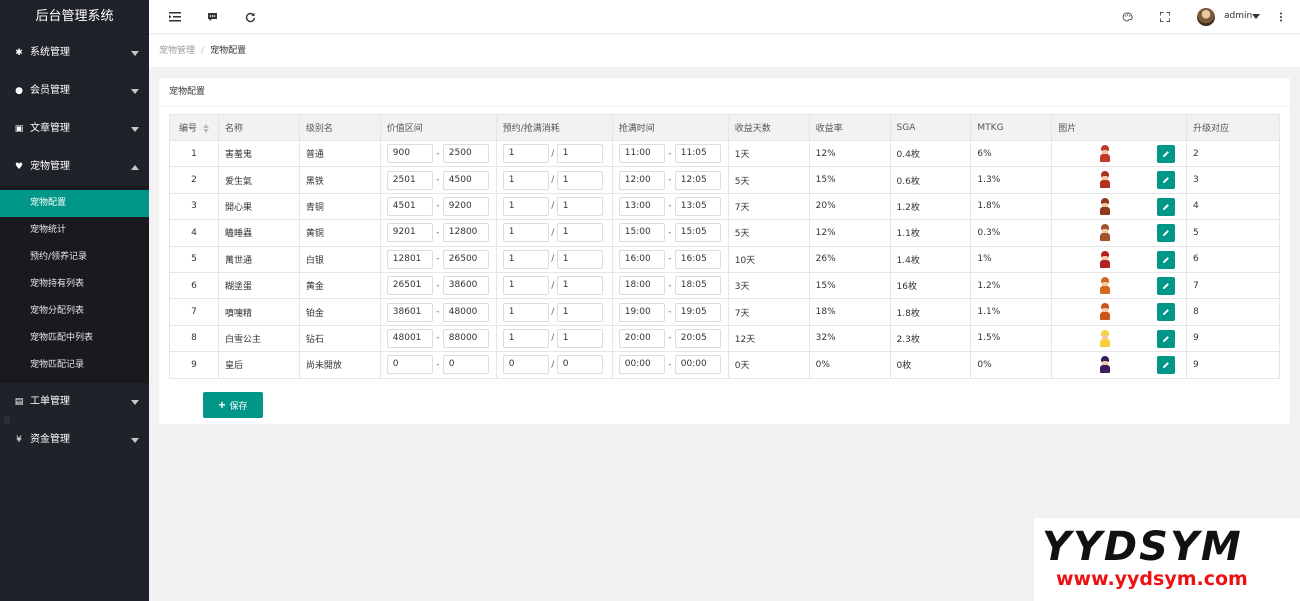  What do you see at coordinates (74, 257) in the screenshot?
I see `sidebar-item-reservations: 预约/领养记录` at bounding box center [74, 257].